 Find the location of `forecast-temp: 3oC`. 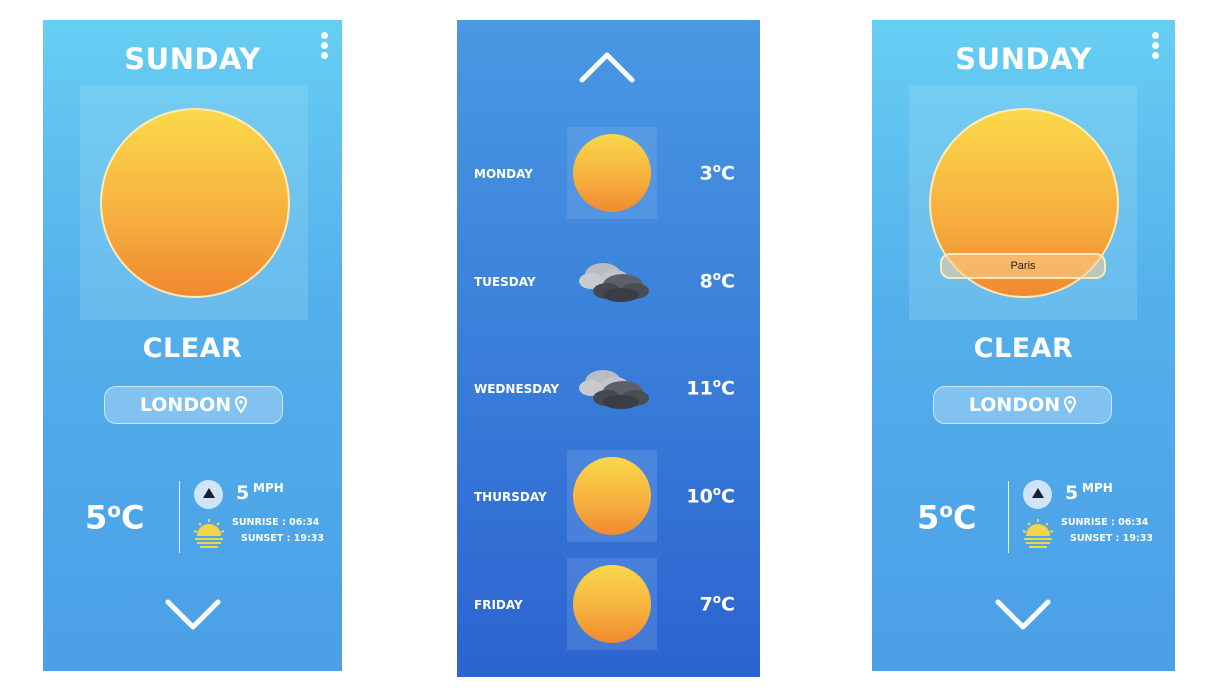

forecast-temp: 3oC is located at coordinates (717, 173).